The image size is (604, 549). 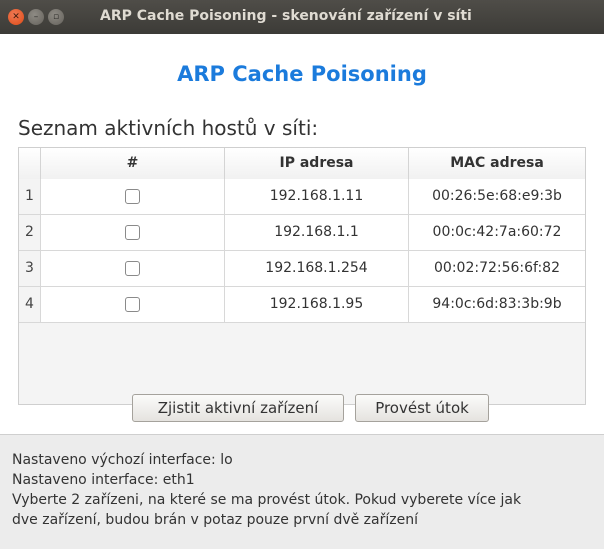 What do you see at coordinates (317, 163) in the screenshot?
I see `column-header-ip: IP adresa` at bounding box center [317, 163].